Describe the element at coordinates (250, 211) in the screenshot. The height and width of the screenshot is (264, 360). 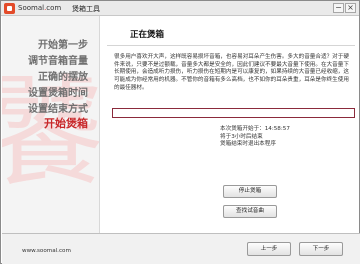
I see `find-test-track-button: 查找试音曲` at that location.